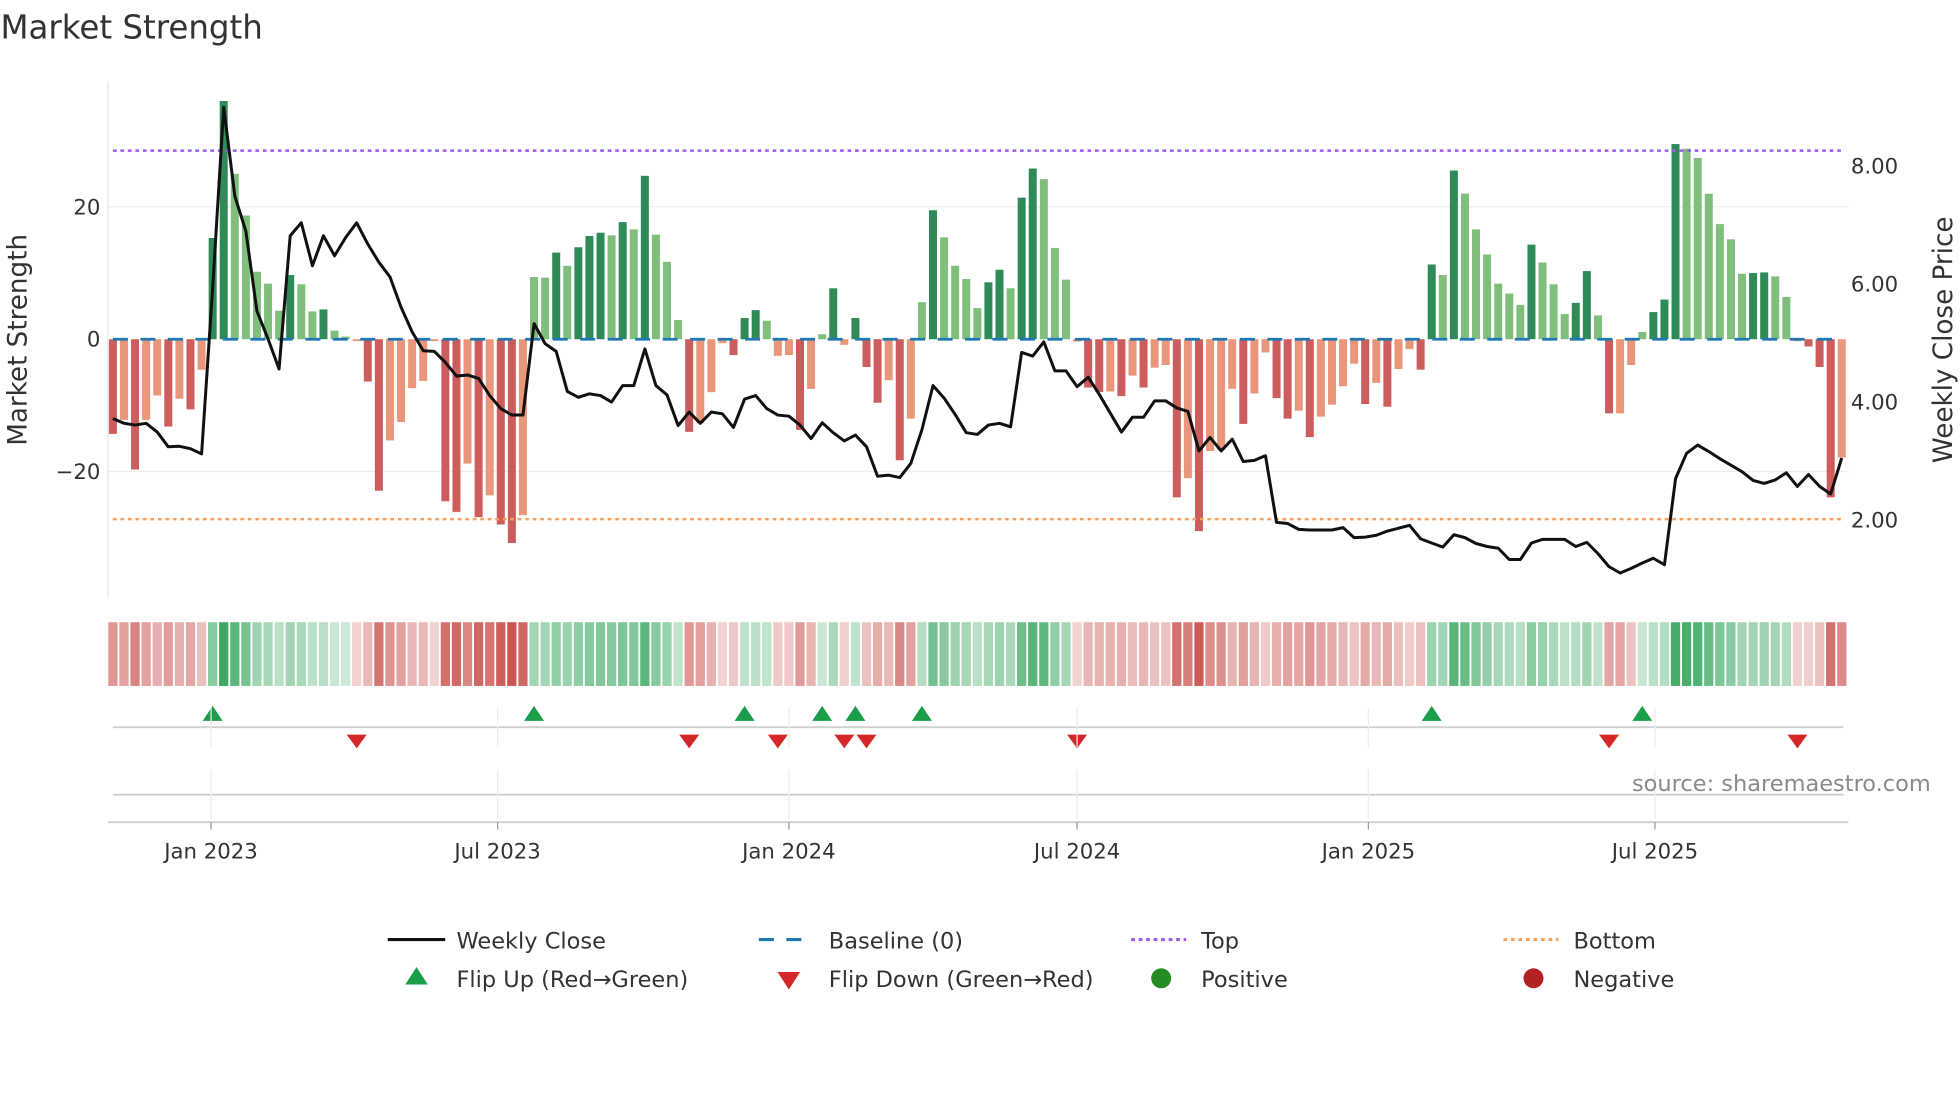 Image resolution: width=1960 pixels, height=1102 pixels. I want to click on source-label: source: sharemaestro.com, so click(1781, 784).